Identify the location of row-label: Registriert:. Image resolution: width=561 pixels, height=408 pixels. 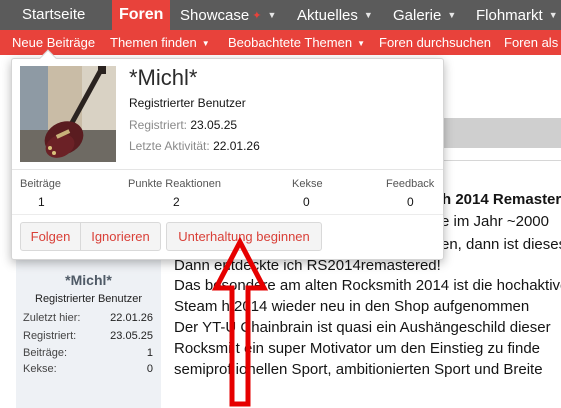
(50, 336).